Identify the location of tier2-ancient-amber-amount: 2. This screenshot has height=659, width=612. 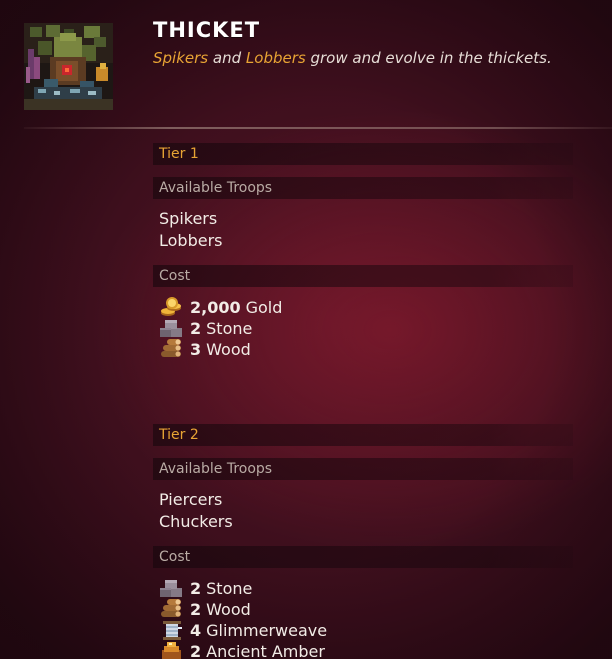
(196, 650).